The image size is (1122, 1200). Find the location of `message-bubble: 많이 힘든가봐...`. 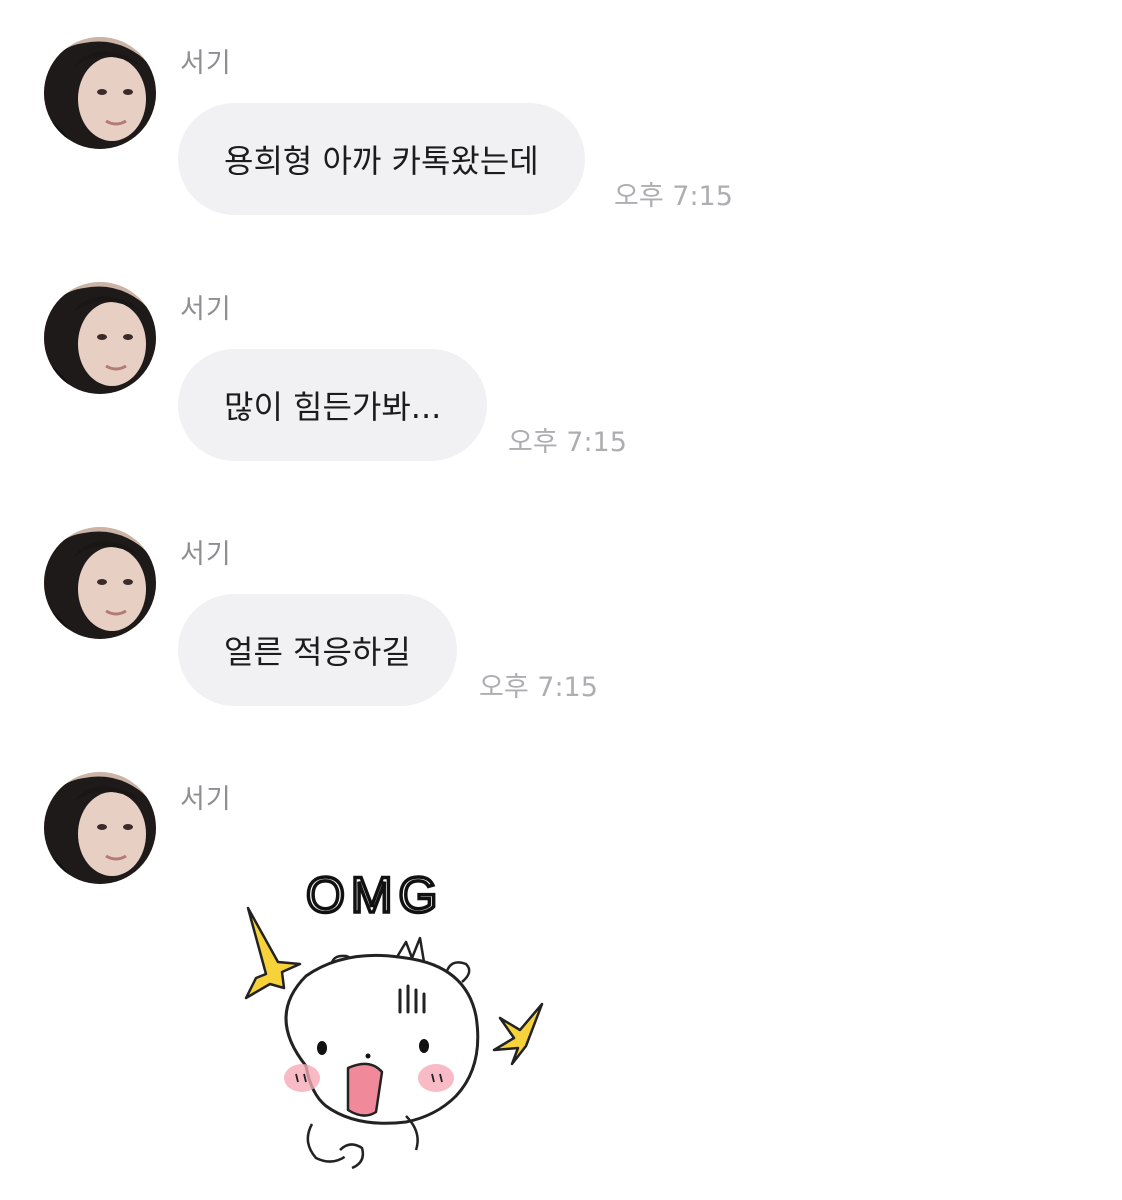

message-bubble: 많이 힘든가봐... is located at coordinates (333, 405).